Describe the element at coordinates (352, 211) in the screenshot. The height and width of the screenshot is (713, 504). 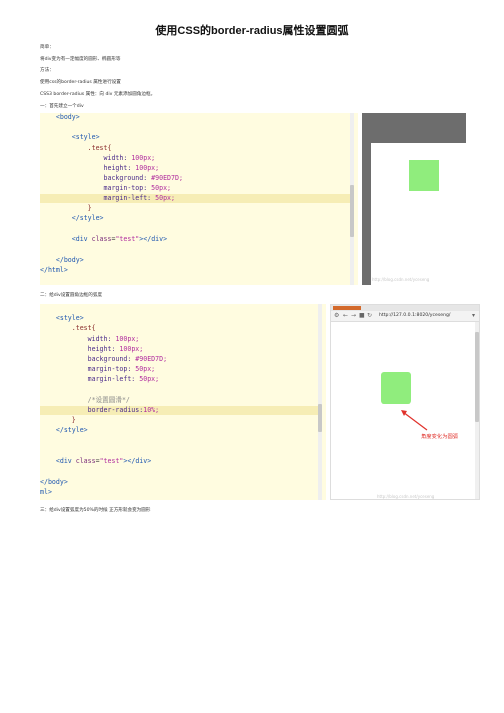
I see `code1-scroll-thumb` at that location.